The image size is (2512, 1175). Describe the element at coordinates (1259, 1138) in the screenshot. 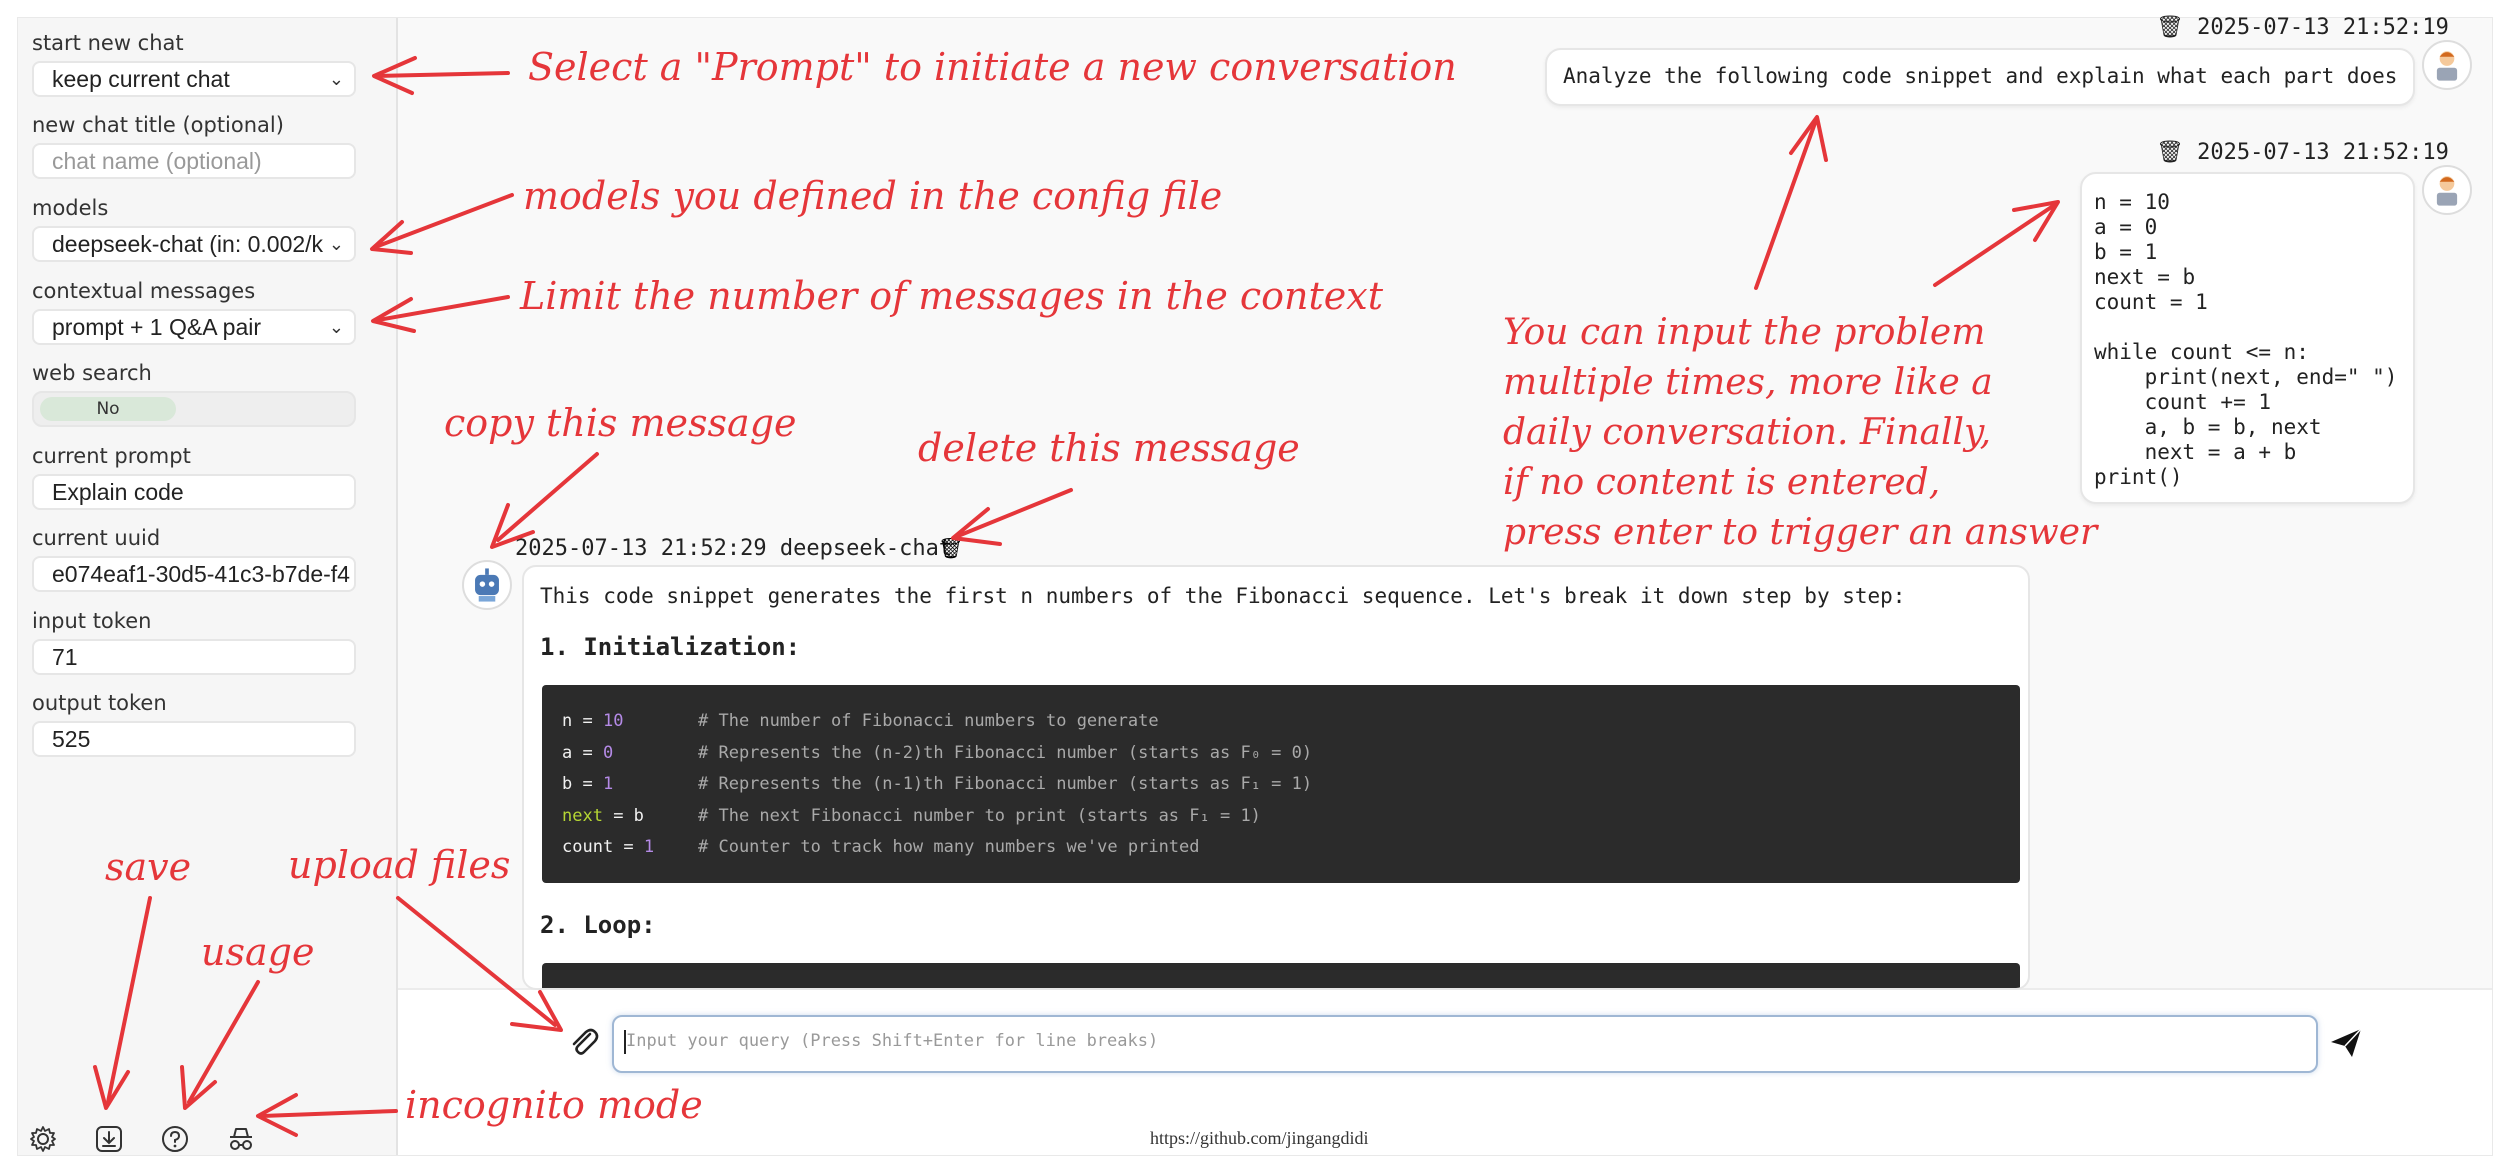

I see `github-link: https://github.com/jingangdidi` at that location.